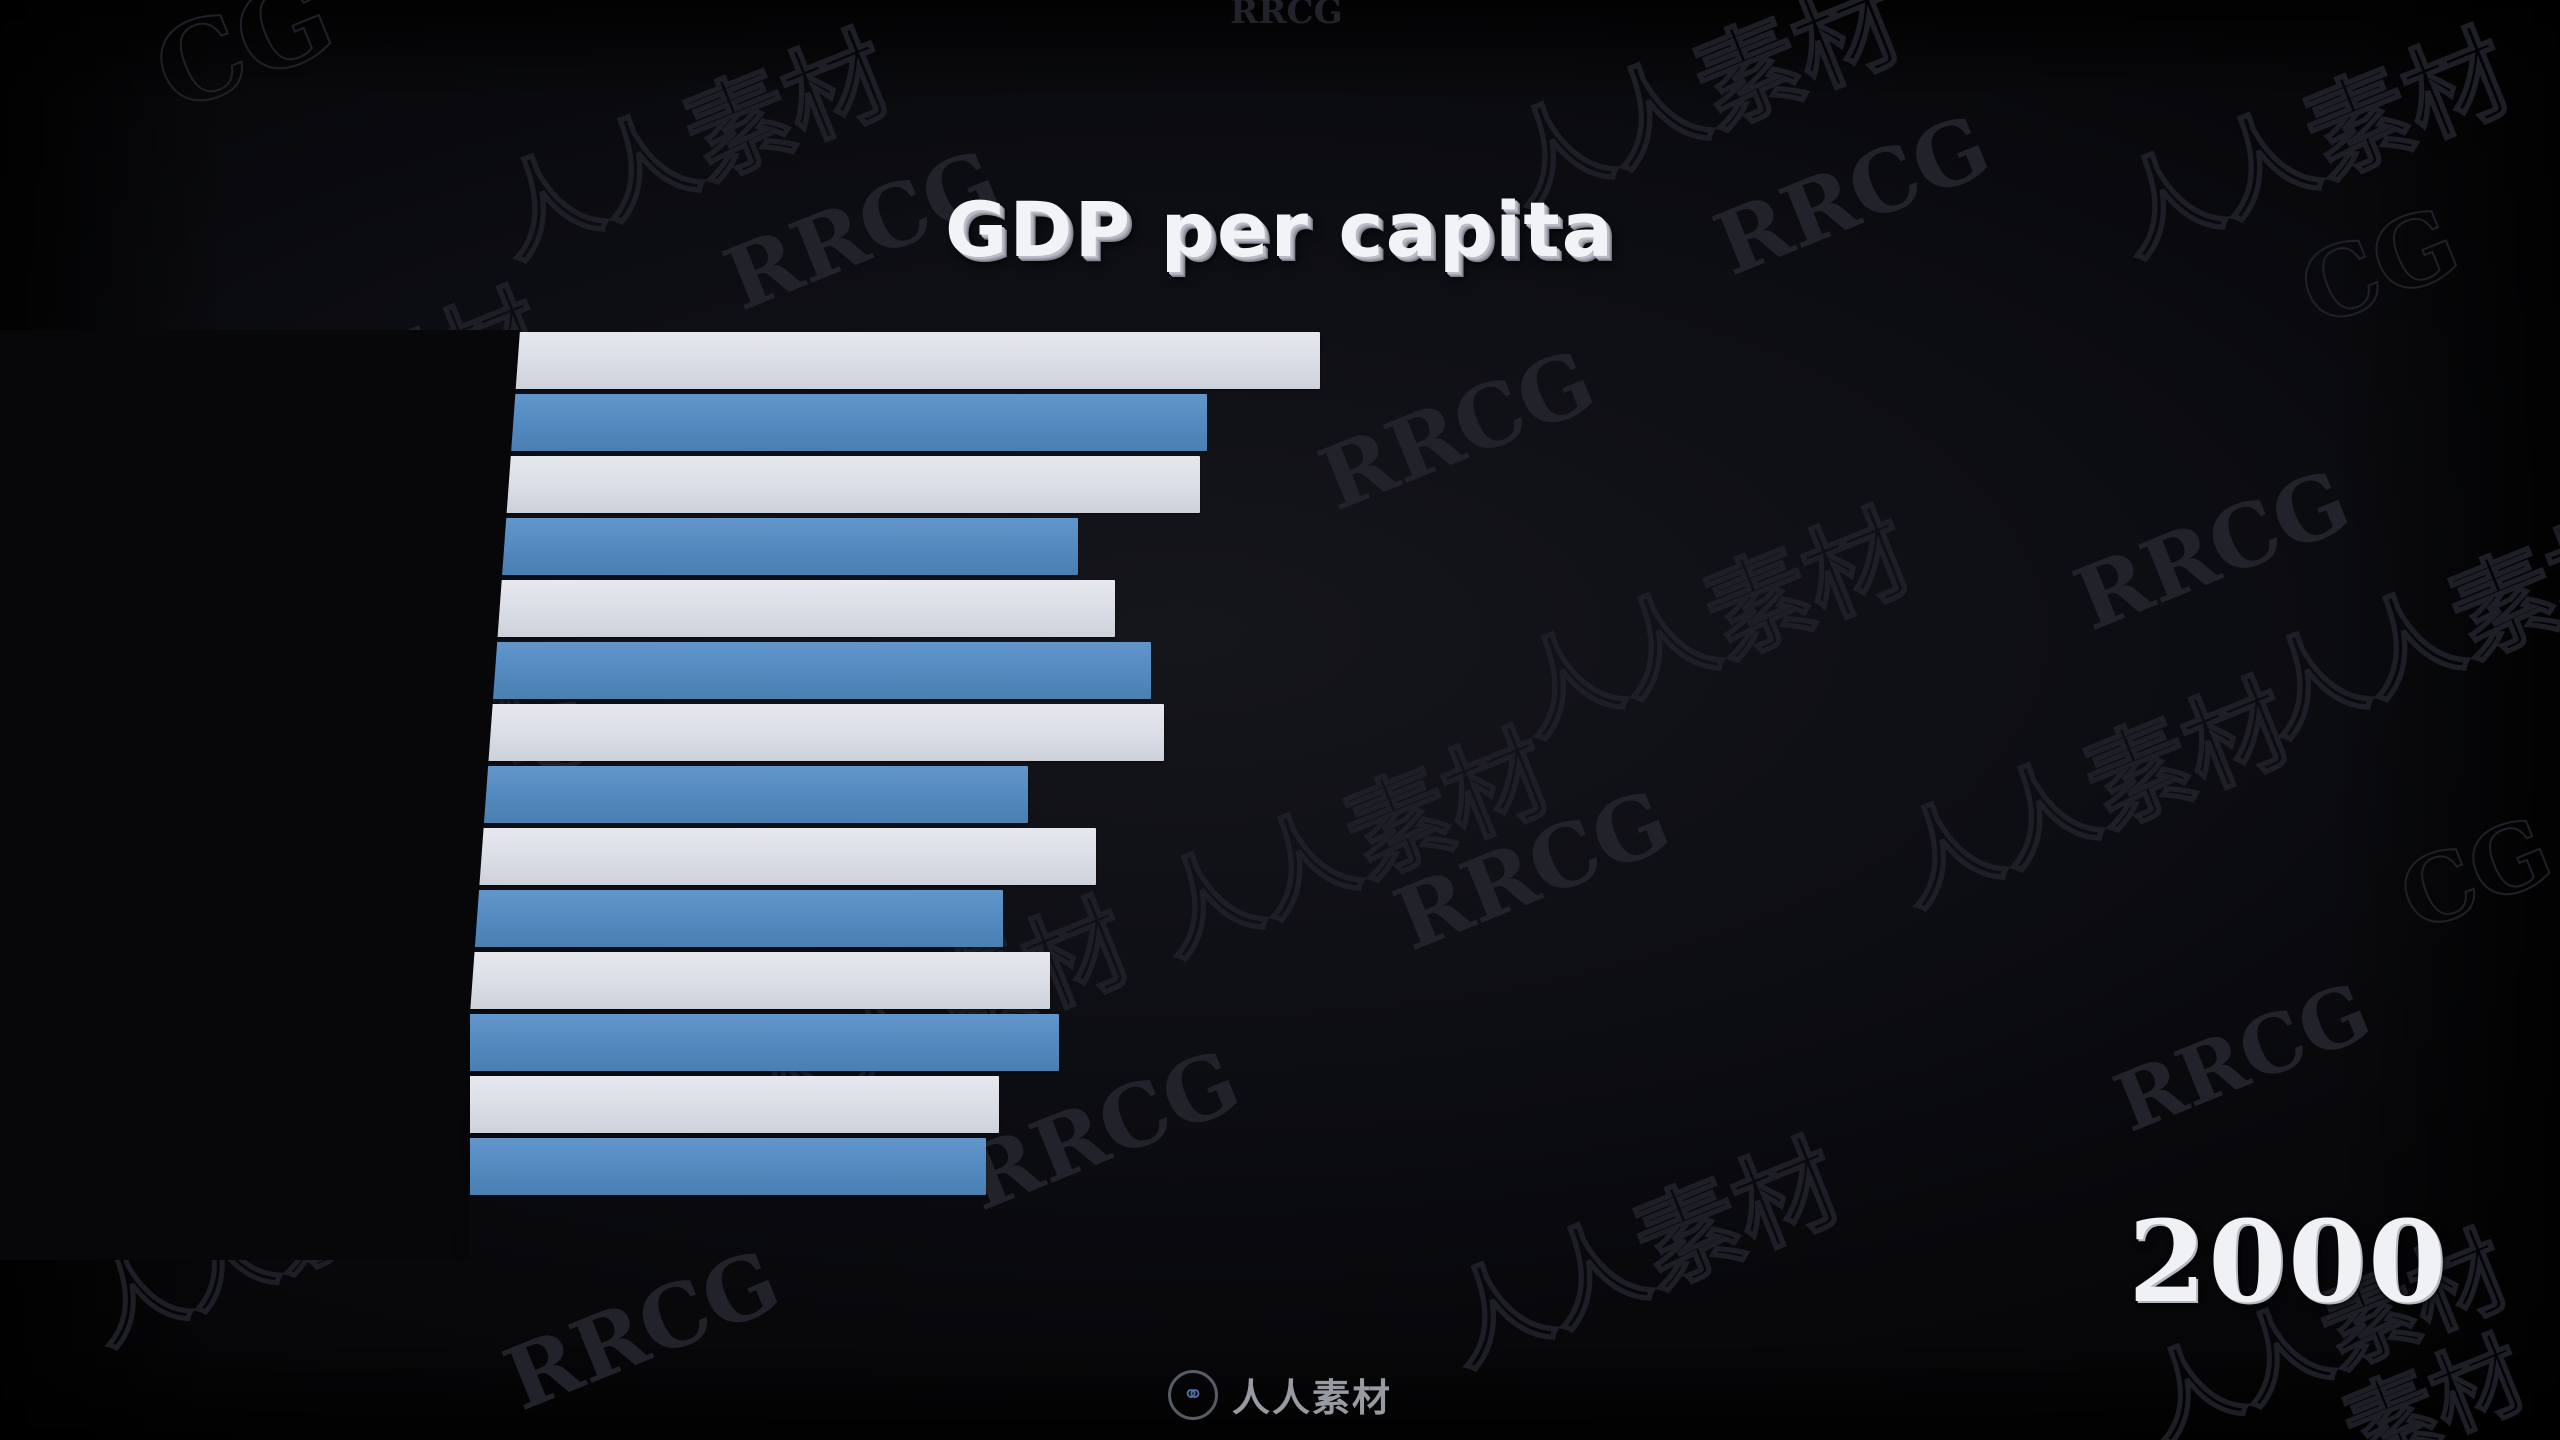 The width and height of the screenshot is (2560, 1440). I want to click on bar-qatar, so click(797, 608).